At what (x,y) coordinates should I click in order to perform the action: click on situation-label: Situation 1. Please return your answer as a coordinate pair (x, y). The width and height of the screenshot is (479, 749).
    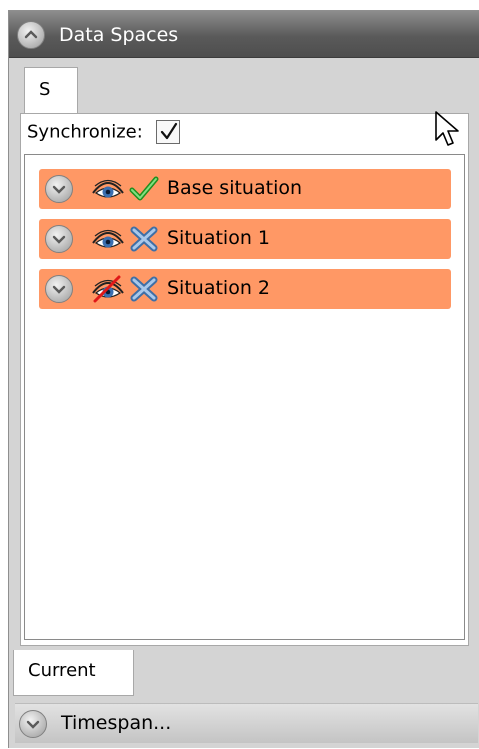
    Looking at the image, I should click on (218, 238).